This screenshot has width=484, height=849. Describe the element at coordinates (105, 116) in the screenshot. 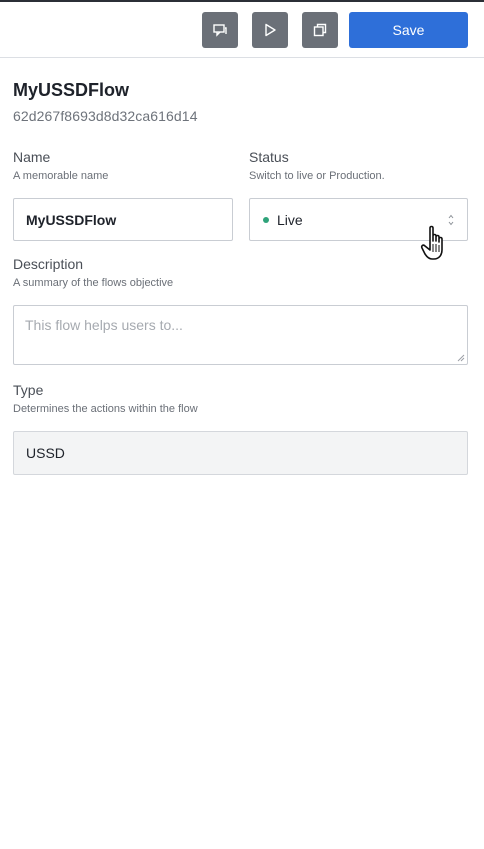

I see `flow-id: 62d267f8693d8d32ca616d14` at that location.